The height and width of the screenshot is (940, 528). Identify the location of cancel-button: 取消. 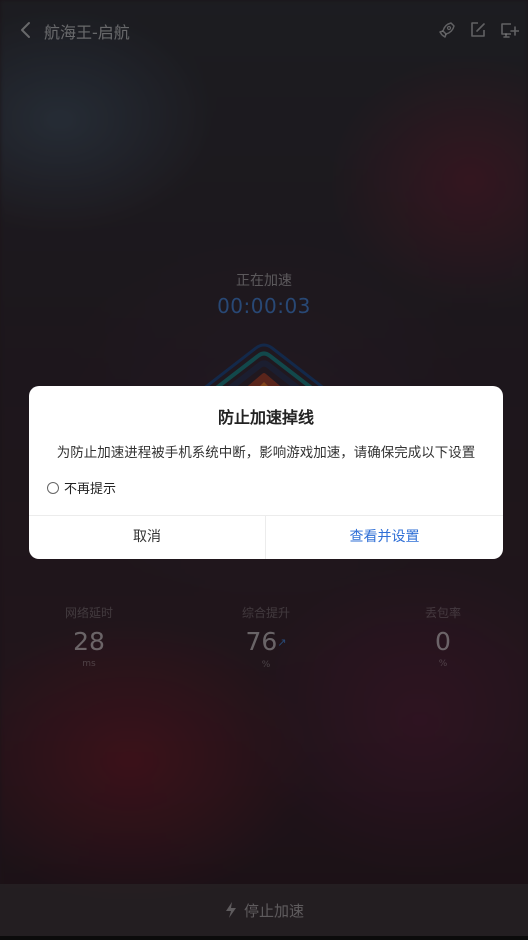
(147, 537).